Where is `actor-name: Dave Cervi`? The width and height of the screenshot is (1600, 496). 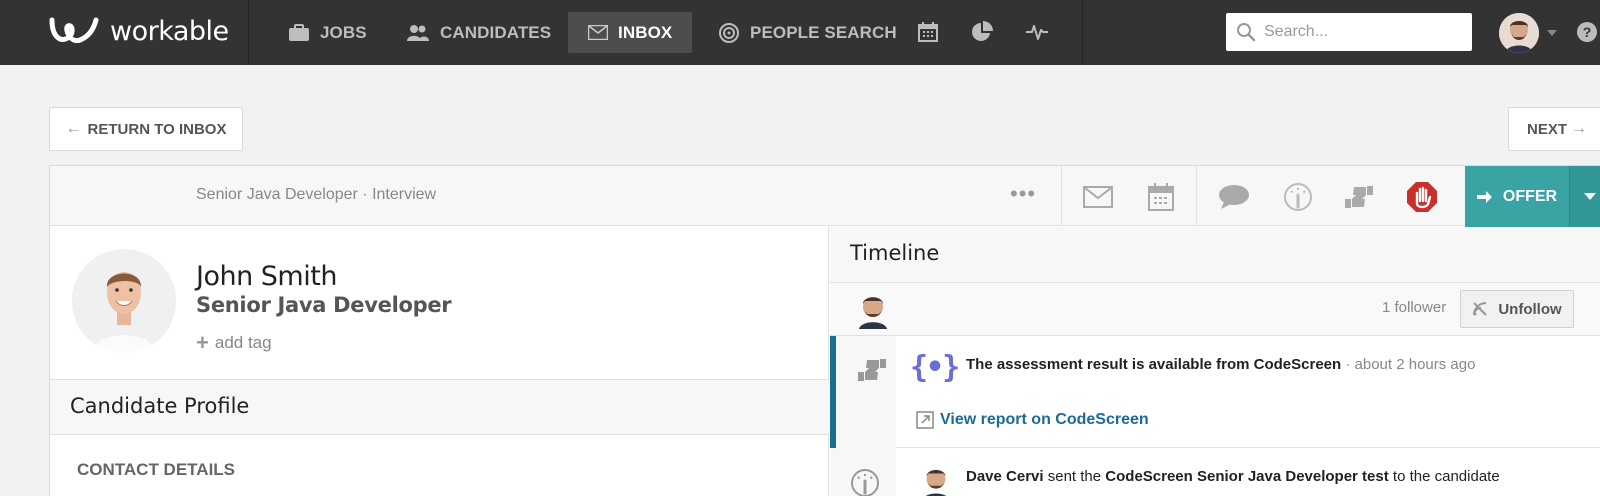
actor-name: Dave Cervi is located at coordinates (1005, 476).